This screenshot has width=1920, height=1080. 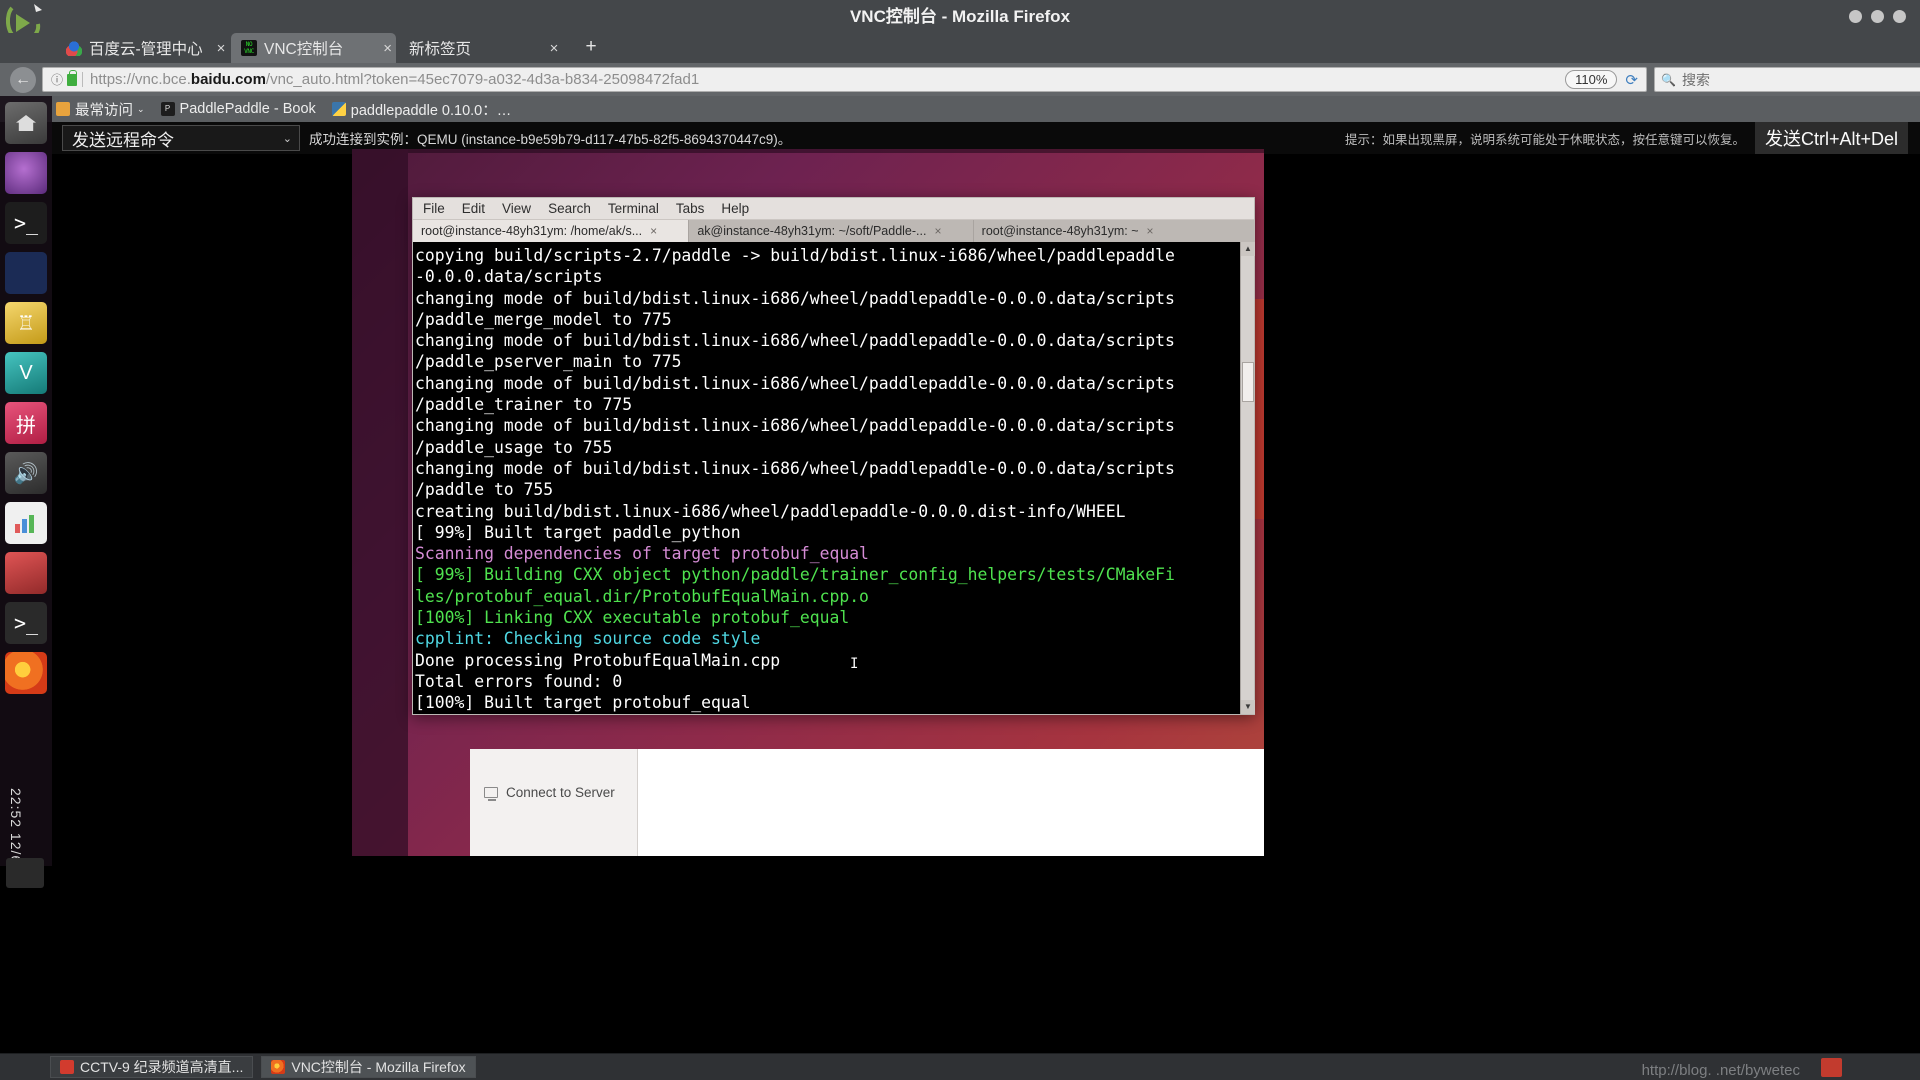 What do you see at coordinates (633, 208) in the screenshot?
I see `menu-terminal: Terminal` at bounding box center [633, 208].